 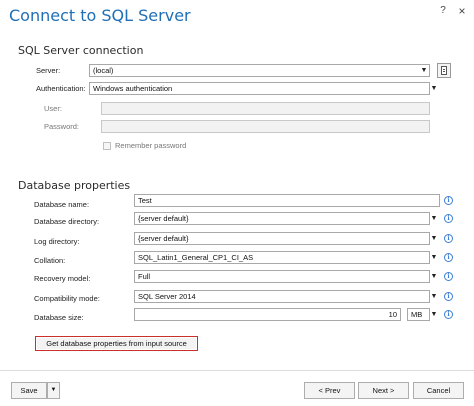 What do you see at coordinates (448, 238) in the screenshot?
I see `log-directory-info-icon: i` at bounding box center [448, 238].